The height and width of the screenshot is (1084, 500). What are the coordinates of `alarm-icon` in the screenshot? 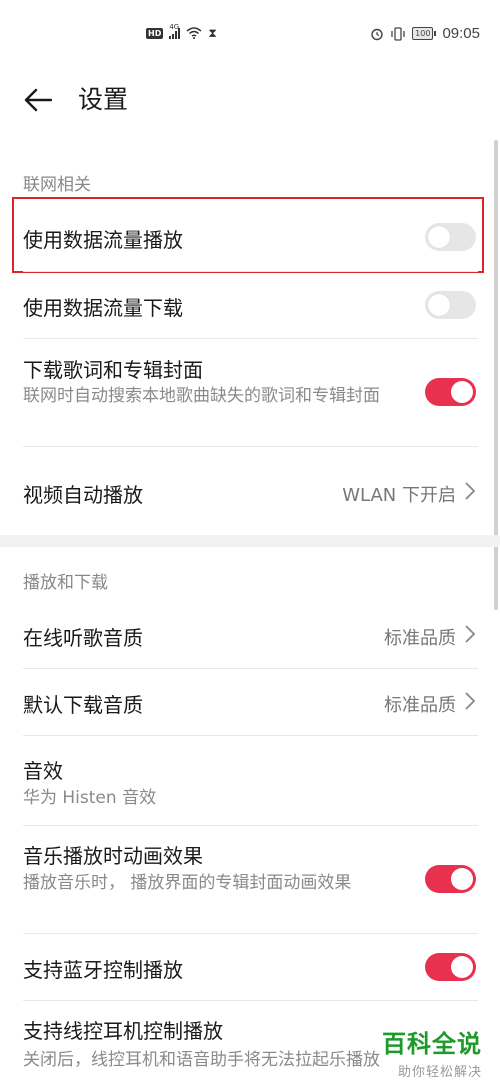 It's located at (377, 34).